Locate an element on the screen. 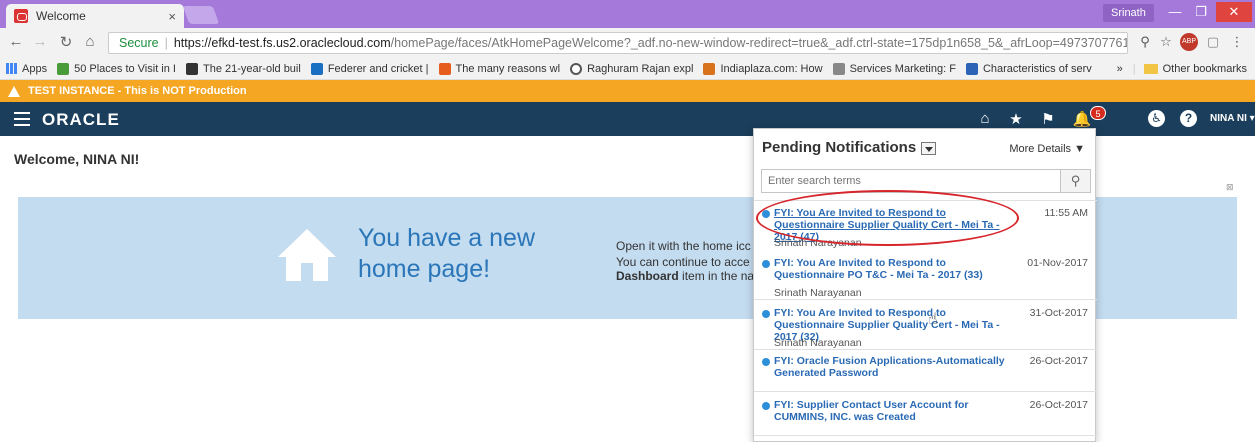 This screenshot has height=442, width=1255. filter-dropdown-icon is located at coordinates (929, 148).